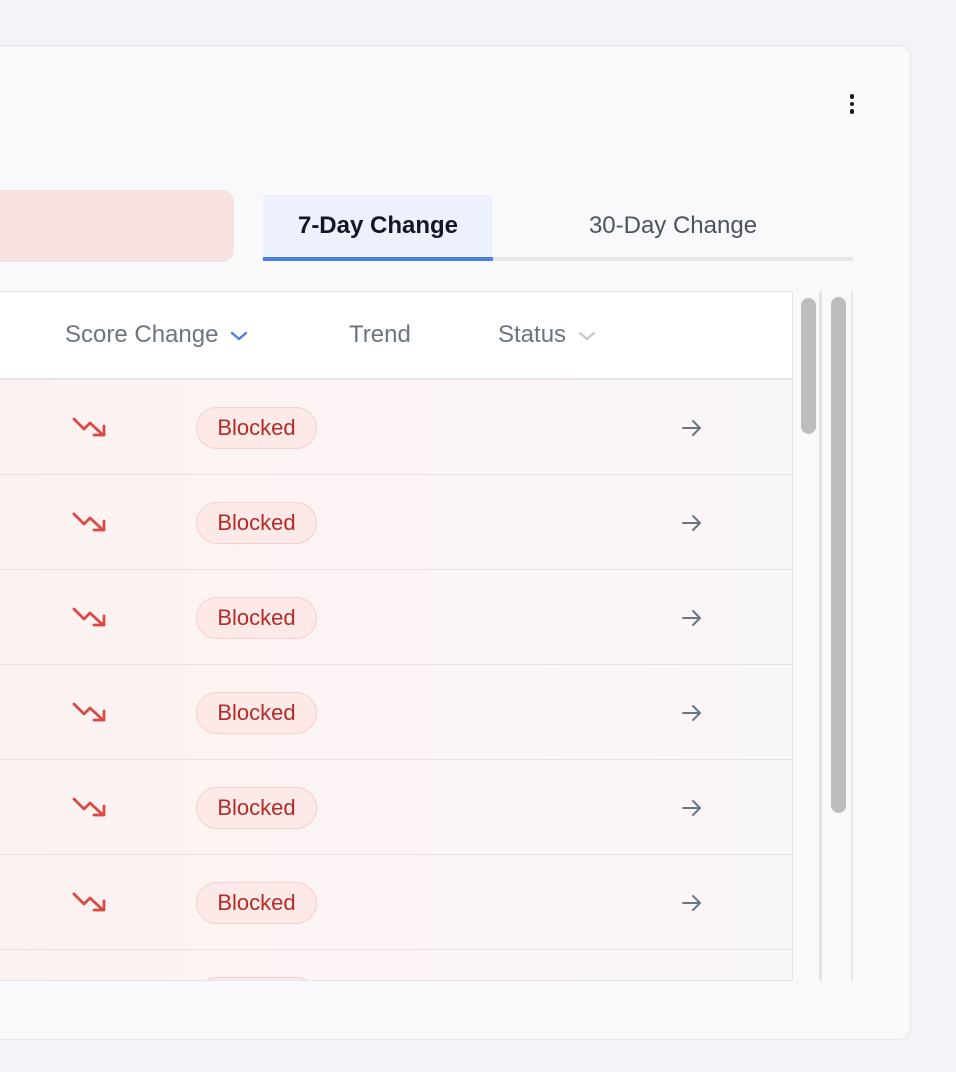 The height and width of the screenshot is (1072, 956). I want to click on column-header-status: Status, so click(547, 335).